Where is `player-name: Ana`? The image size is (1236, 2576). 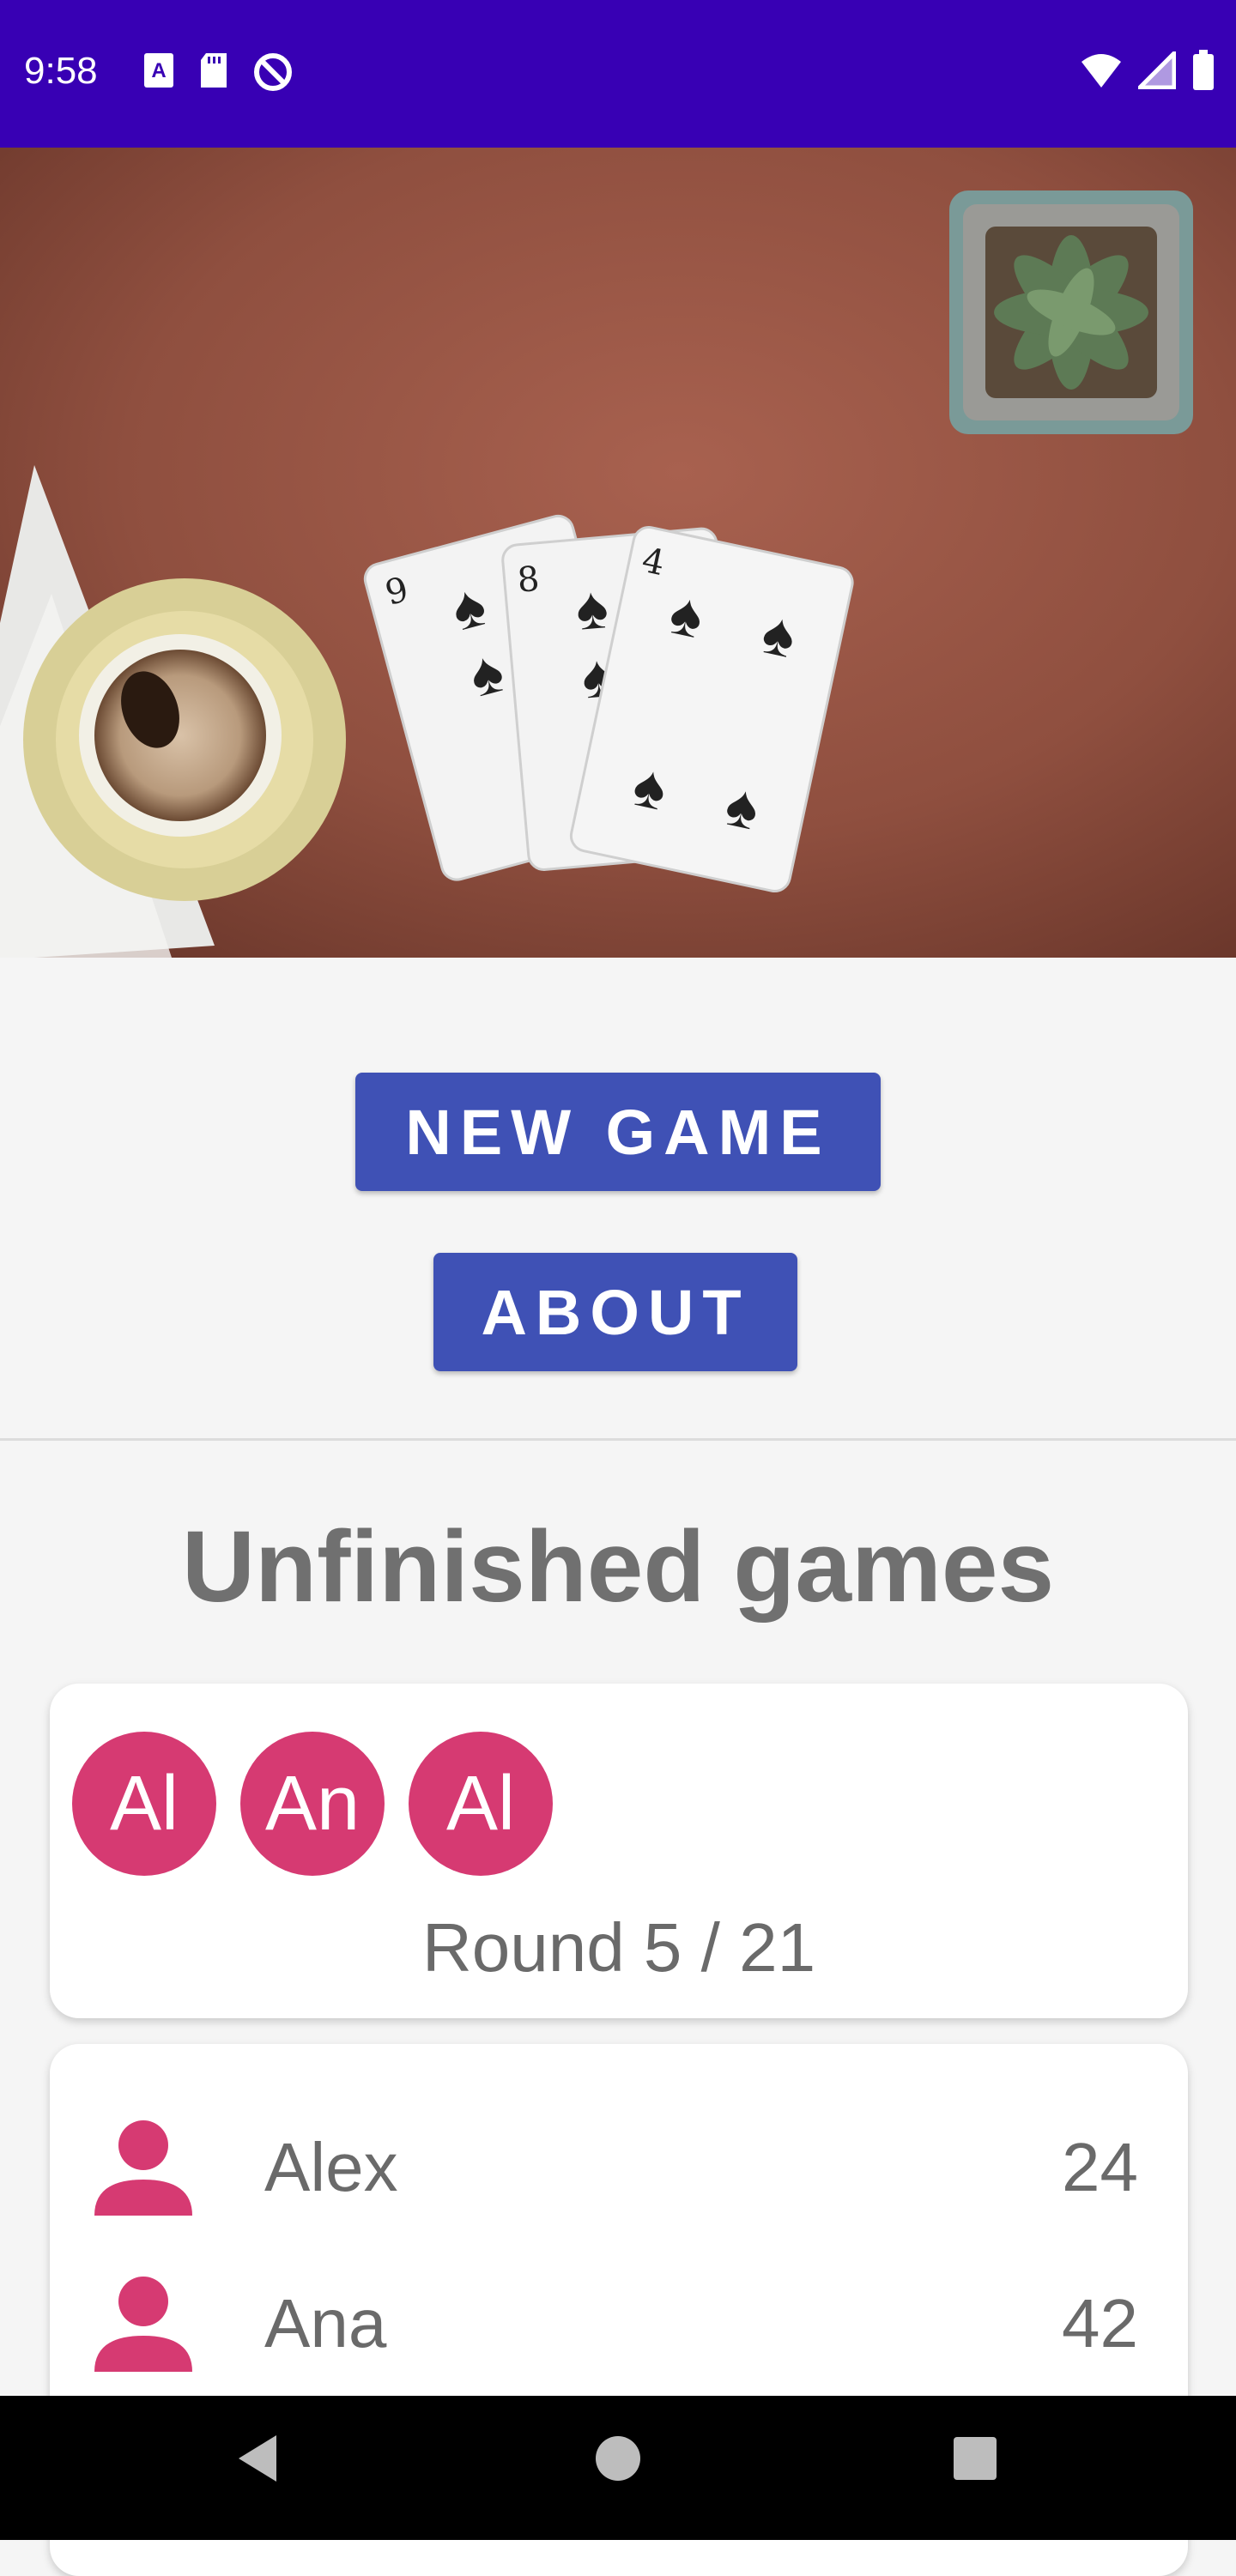
player-name: Ana is located at coordinates (325, 2323).